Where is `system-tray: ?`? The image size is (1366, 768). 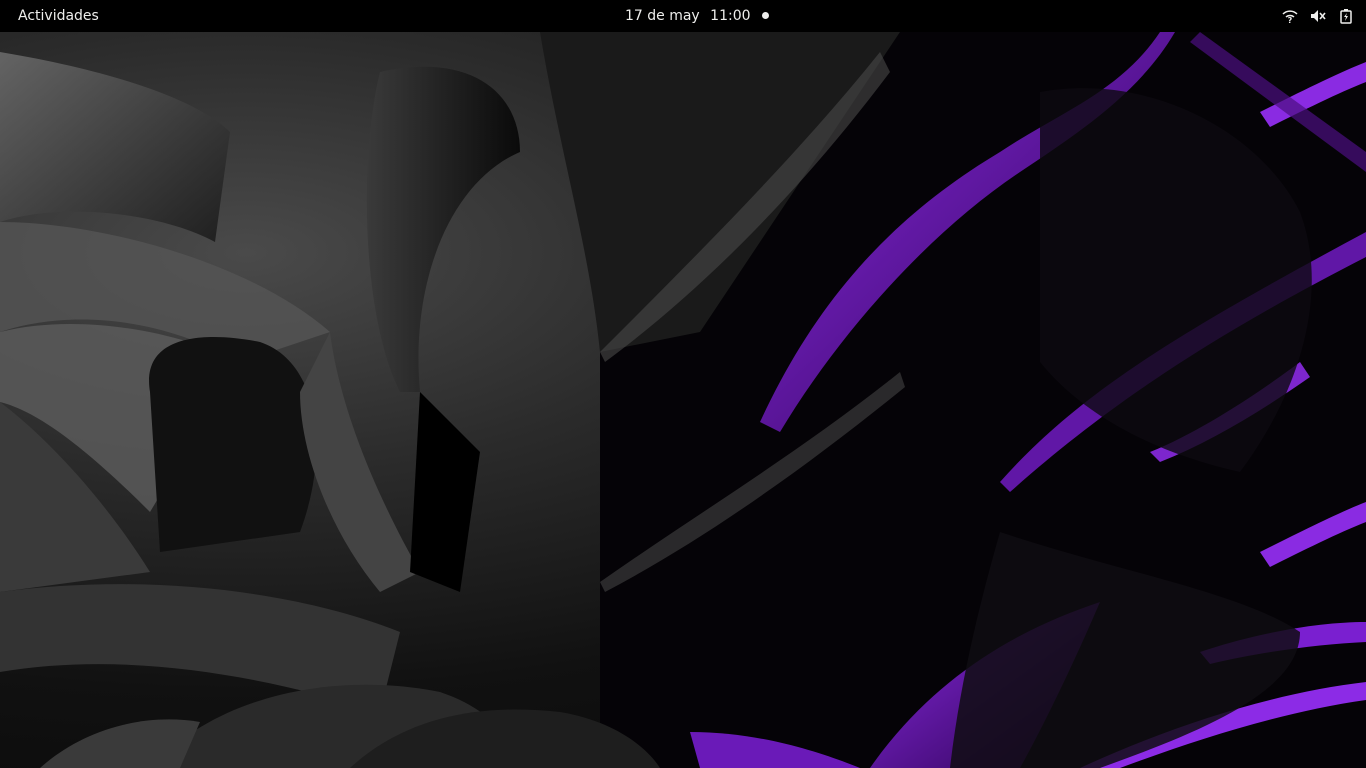
system-tray: ? is located at coordinates (1318, 16).